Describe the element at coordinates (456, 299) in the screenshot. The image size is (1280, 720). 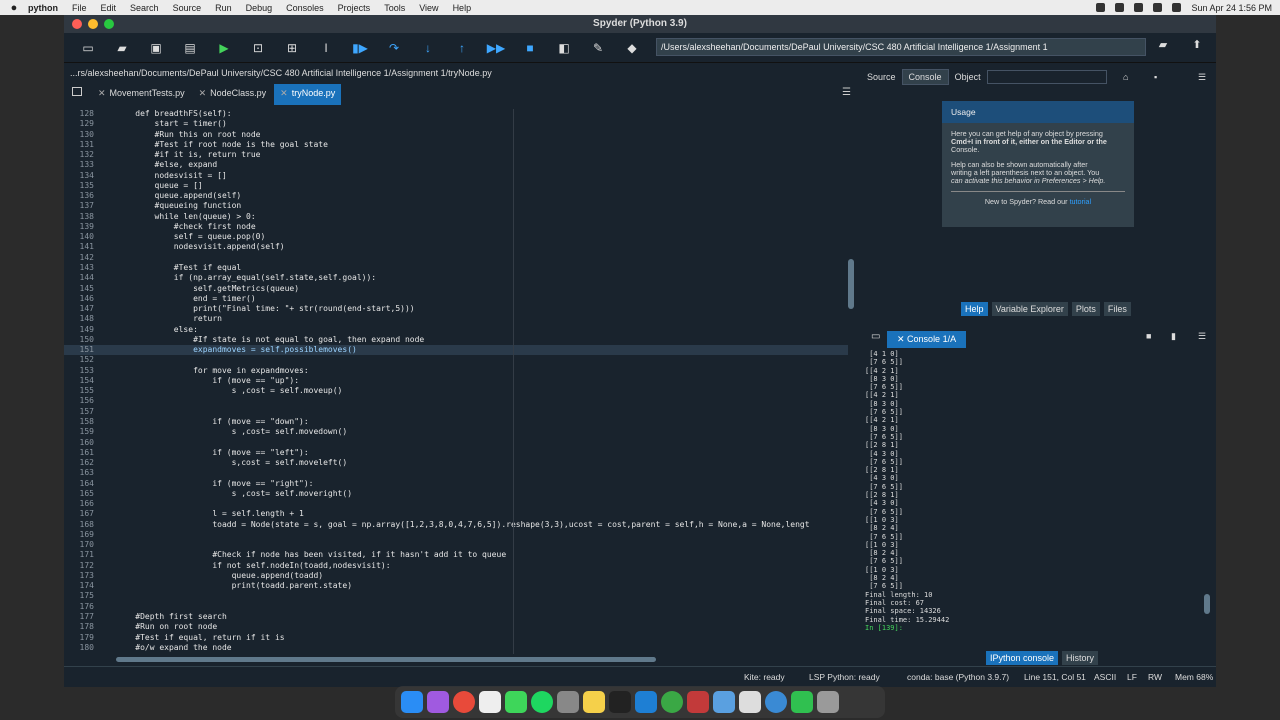
I see `code-line: 146 end = timer()` at that location.